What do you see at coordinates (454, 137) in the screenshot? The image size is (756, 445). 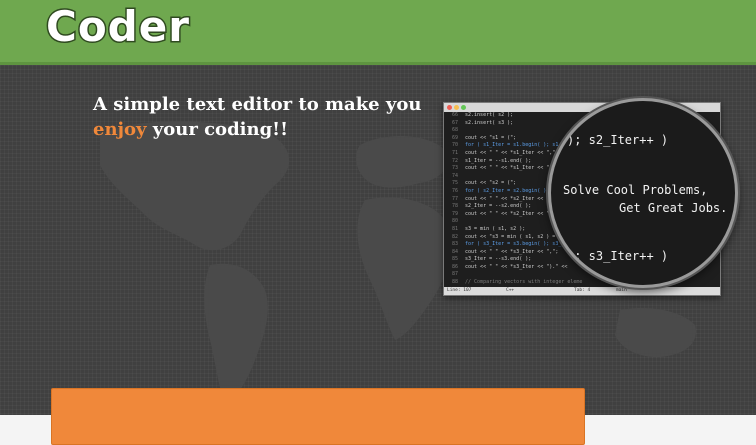 I see `line-number: 69` at bounding box center [454, 137].